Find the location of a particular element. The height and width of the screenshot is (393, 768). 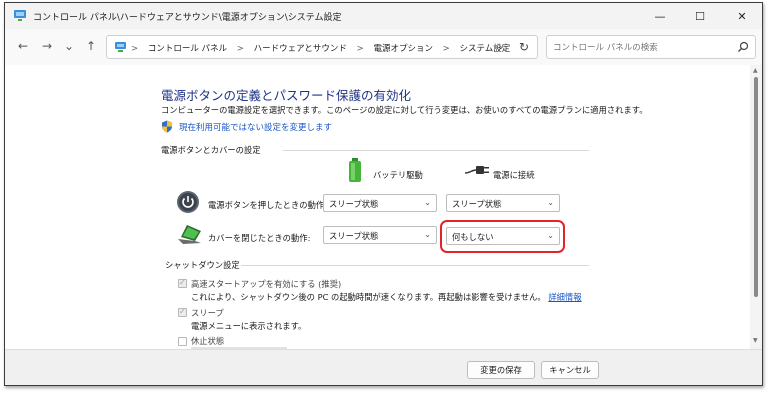

highlight-annotation is located at coordinates (502, 236).